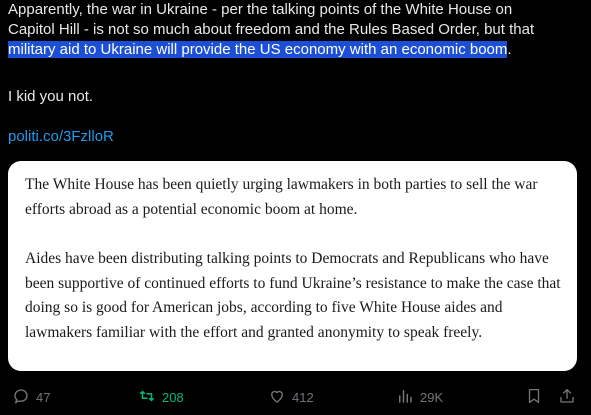 The height and width of the screenshot is (415, 591). Describe the element at coordinates (51, 96) in the screenshot. I see `tweet-text-kid: I kid you not.` at that location.